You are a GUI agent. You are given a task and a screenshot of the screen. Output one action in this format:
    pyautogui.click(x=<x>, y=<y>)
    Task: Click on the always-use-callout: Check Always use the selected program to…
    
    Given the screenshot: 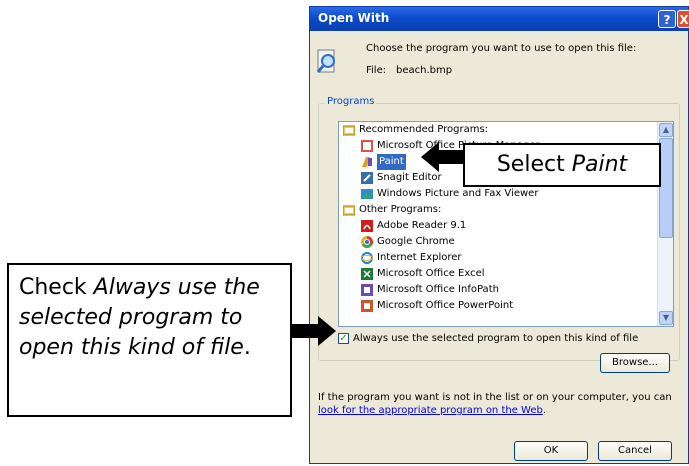 What is the action you would take?
    pyautogui.click(x=149, y=340)
    